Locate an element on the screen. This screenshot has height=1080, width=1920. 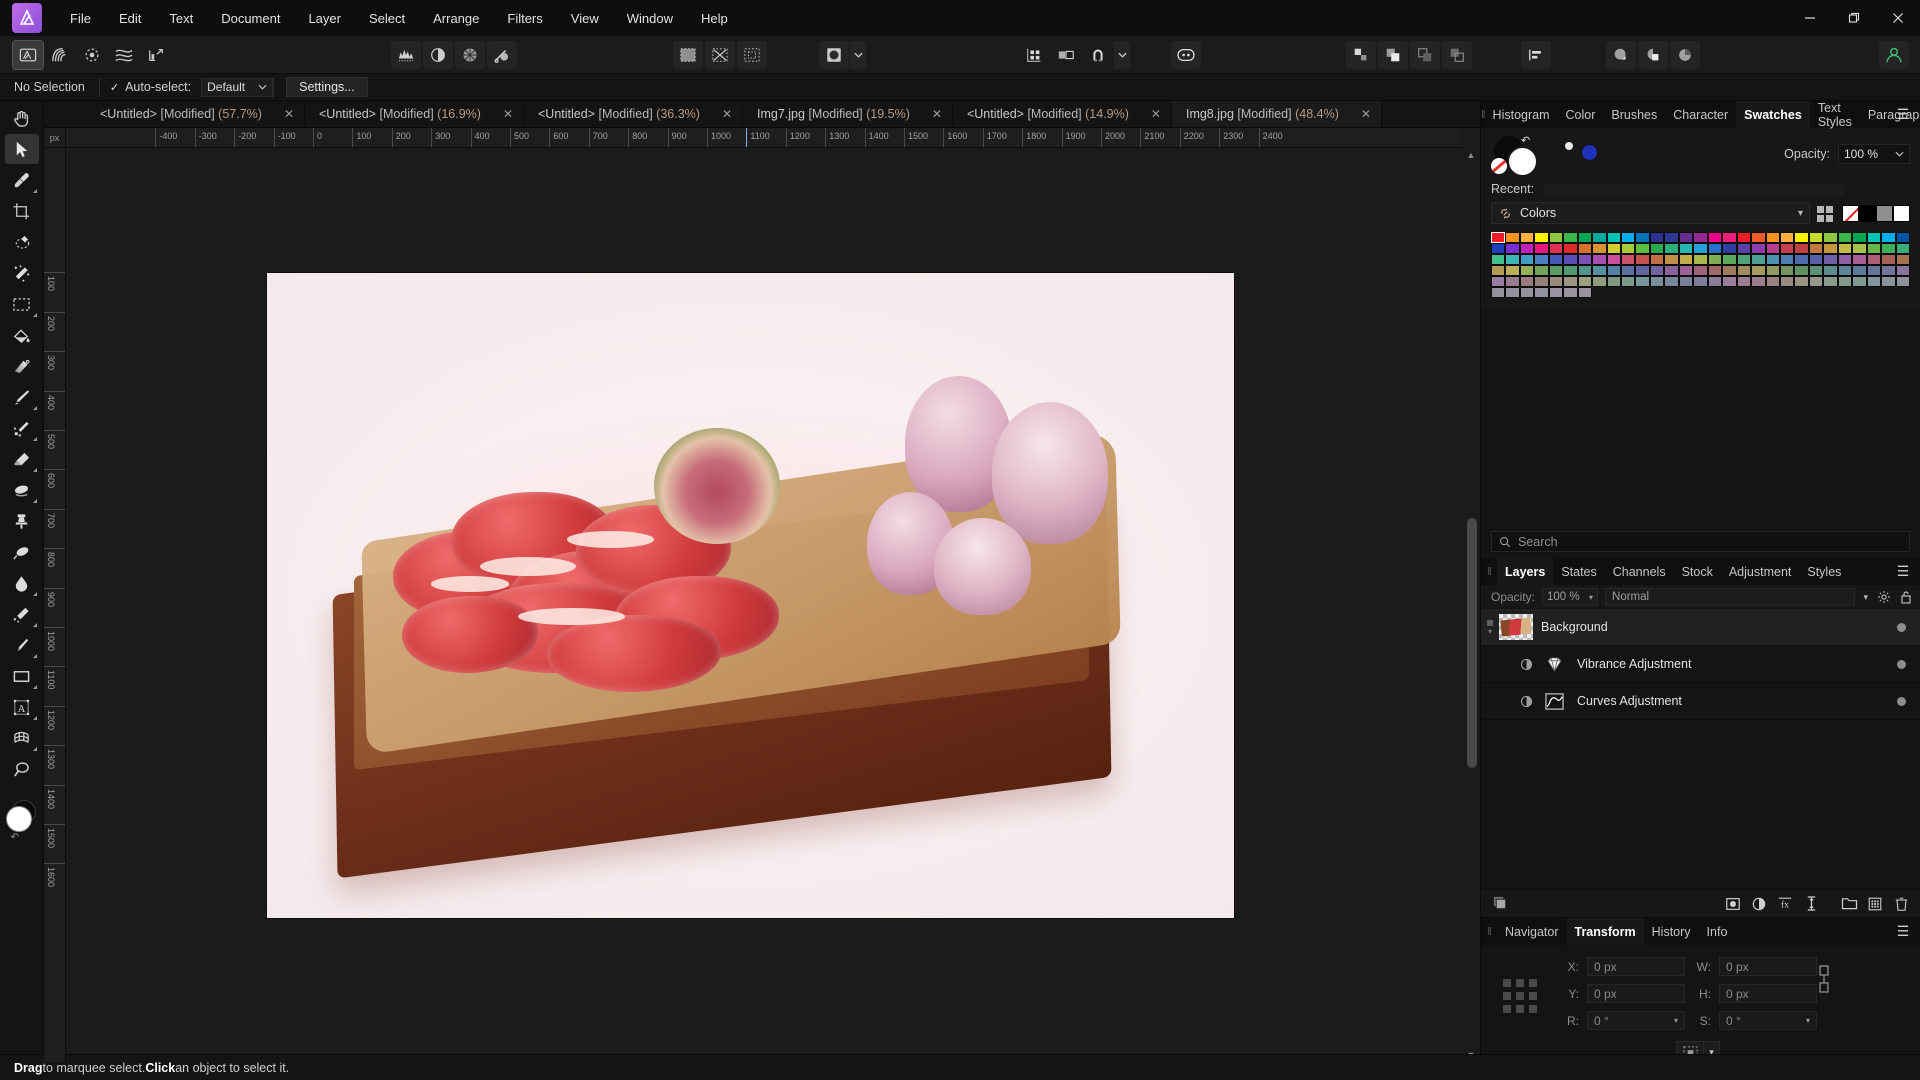
align-left-icon is located at coordinates (1536, 54).